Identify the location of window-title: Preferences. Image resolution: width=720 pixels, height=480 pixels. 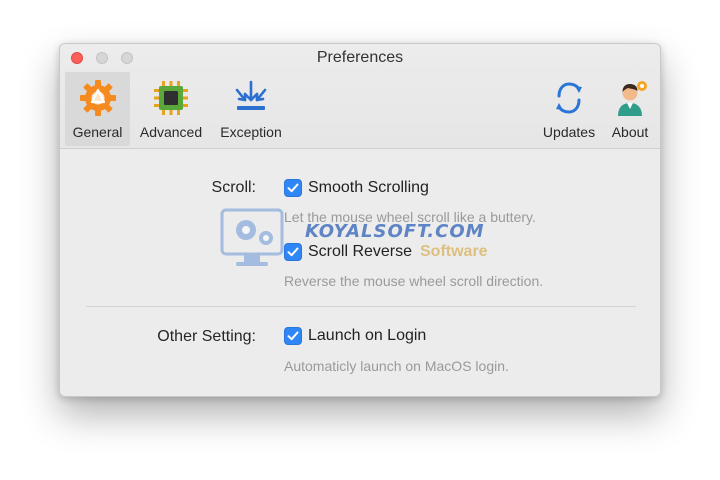
(360, 57).